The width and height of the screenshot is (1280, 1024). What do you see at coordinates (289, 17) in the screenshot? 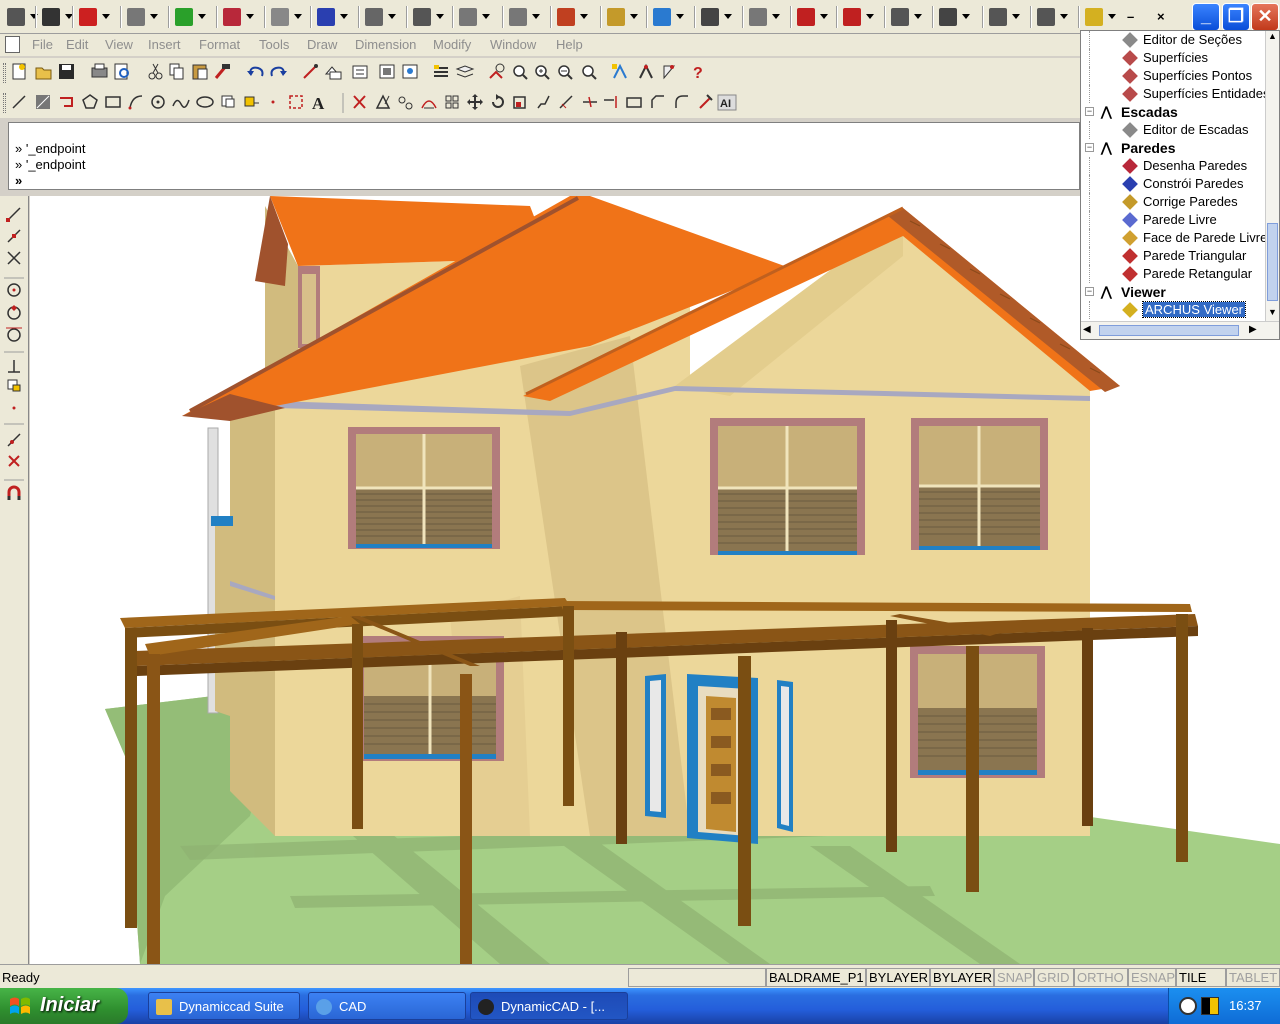
I see `grid-tool-dropdown` at bounding box center [289, 17].